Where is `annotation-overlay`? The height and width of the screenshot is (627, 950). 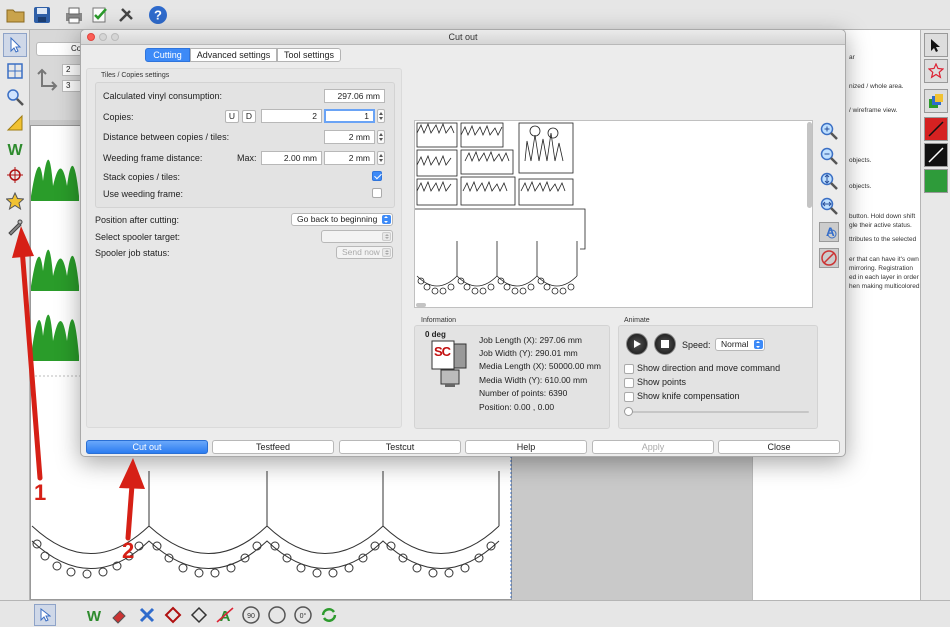 annotation-overlay is located at coordinates (78, 383).